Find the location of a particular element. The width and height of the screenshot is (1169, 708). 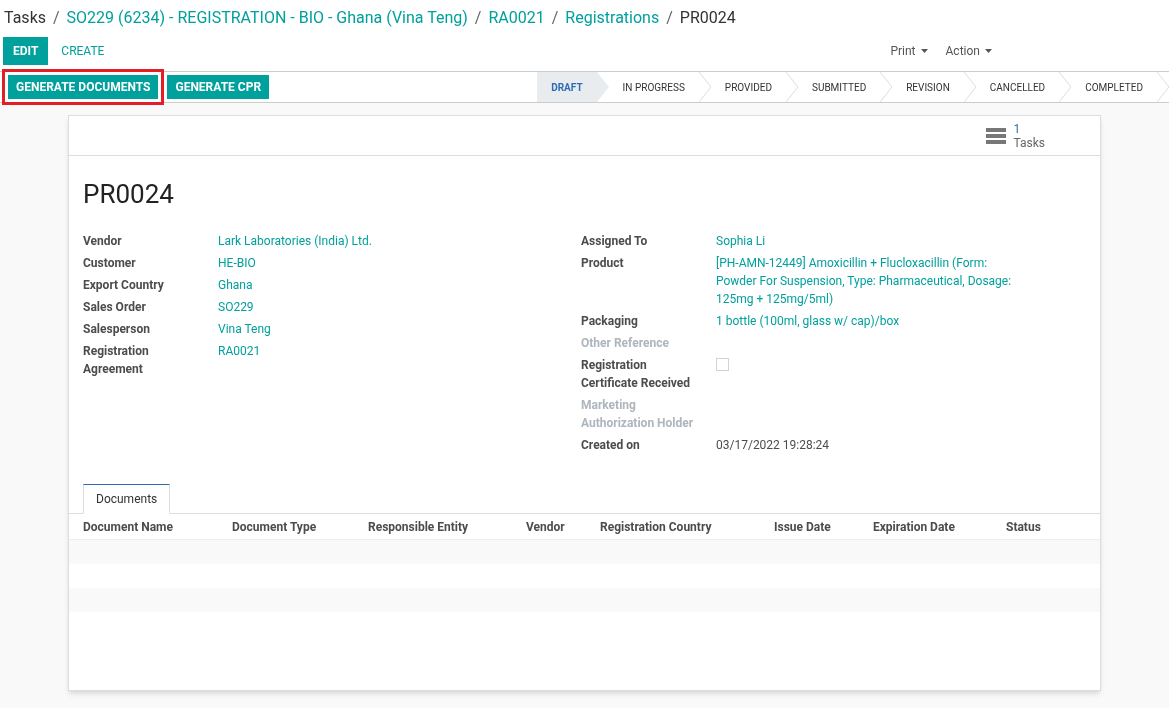

field-label: Assigned To is located at coordinates (615, 241).